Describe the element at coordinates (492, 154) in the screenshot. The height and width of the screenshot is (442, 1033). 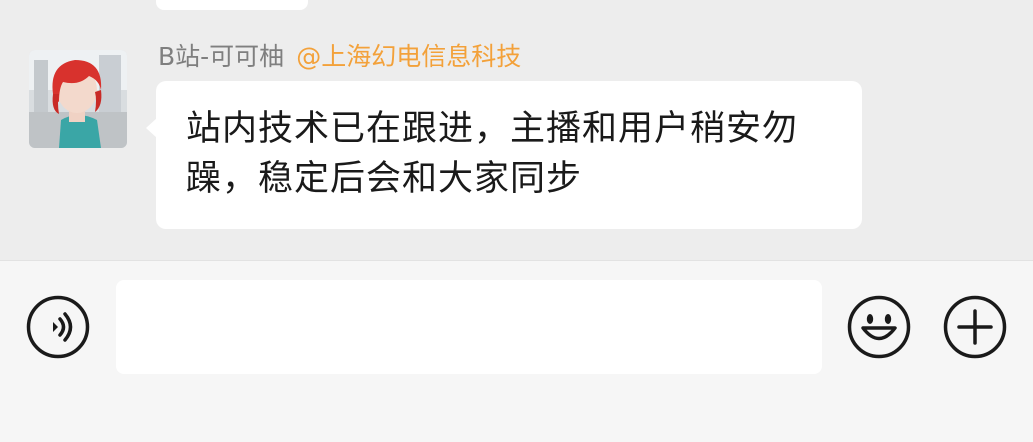
I see `message-text: 站内技术已在跟进，主播和用户稍安勿躁，稳定后会和大家同步` at that location.